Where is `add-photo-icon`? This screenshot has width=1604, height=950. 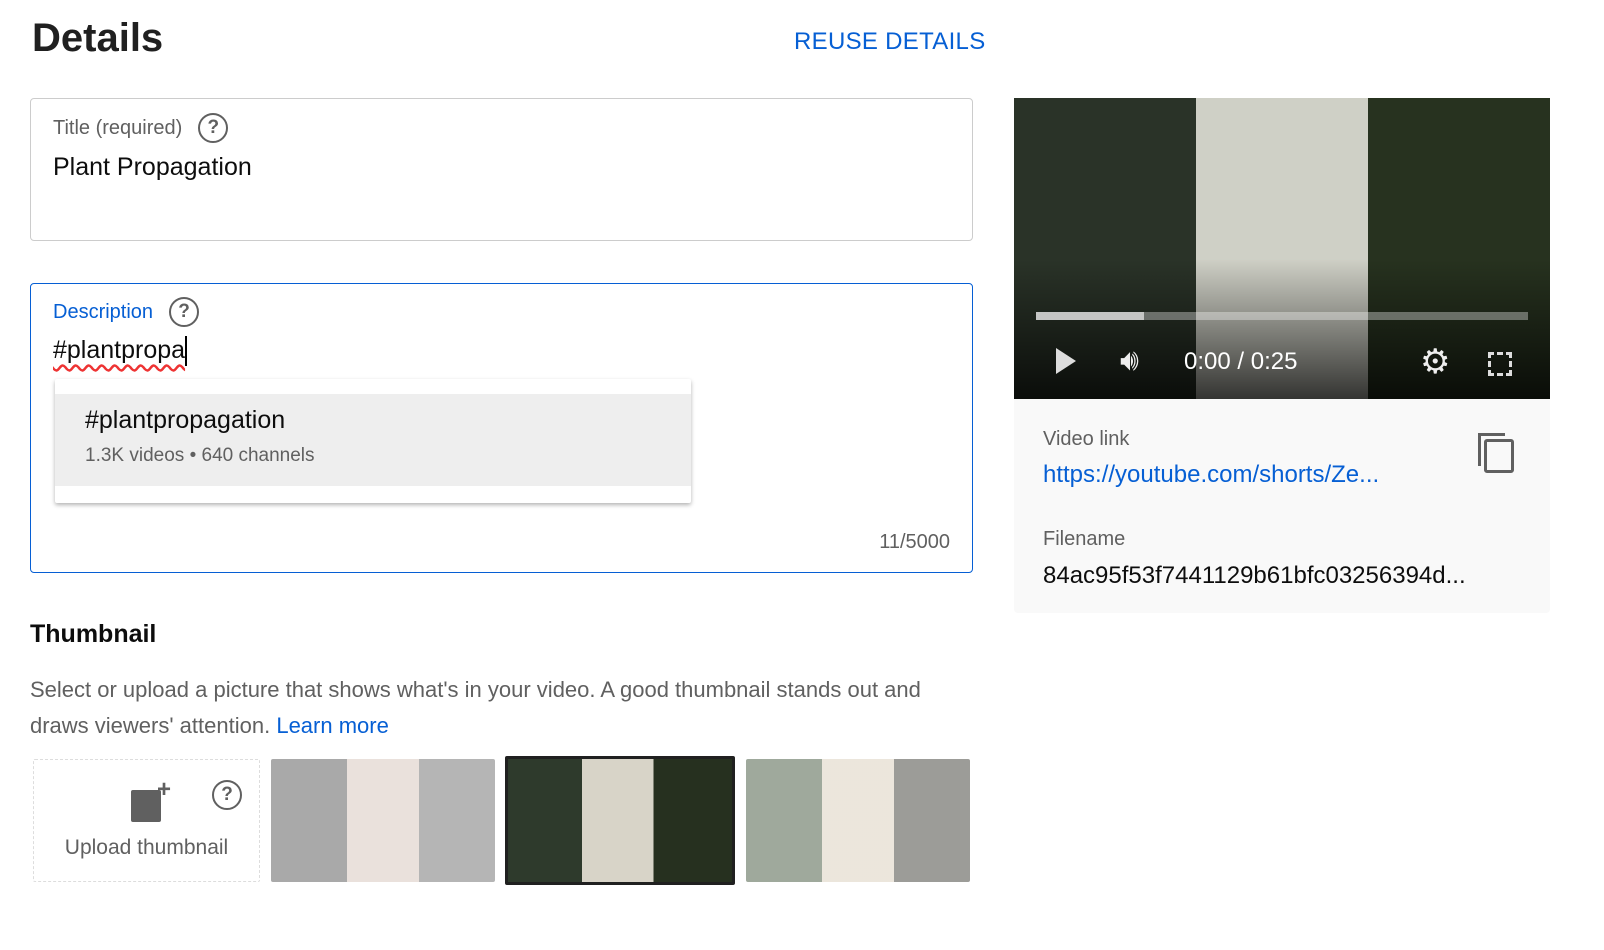 add-photo-icon is located at coordinates (151, 799).